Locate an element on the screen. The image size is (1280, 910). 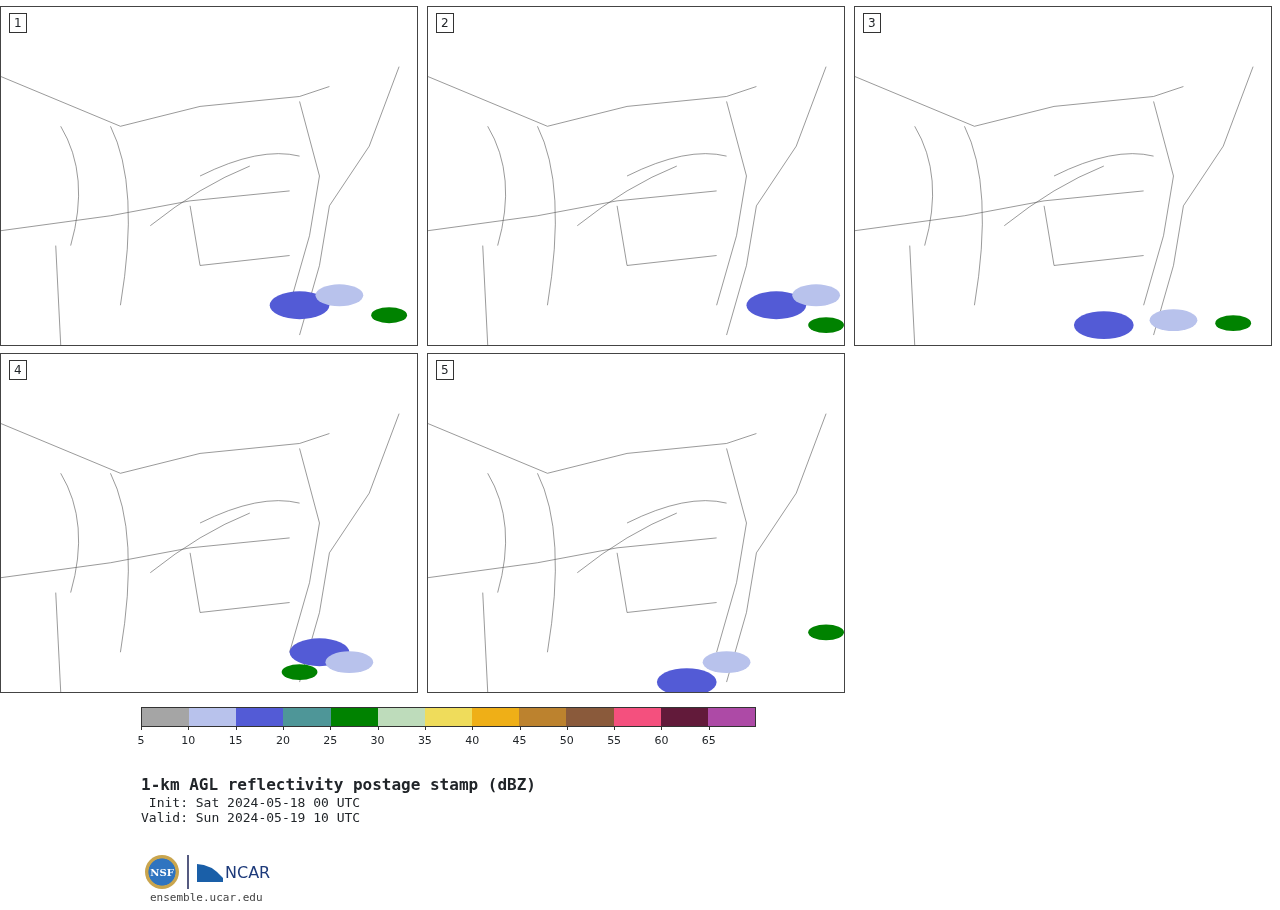
panel-number: 4 is located at coordinates (18, 370).